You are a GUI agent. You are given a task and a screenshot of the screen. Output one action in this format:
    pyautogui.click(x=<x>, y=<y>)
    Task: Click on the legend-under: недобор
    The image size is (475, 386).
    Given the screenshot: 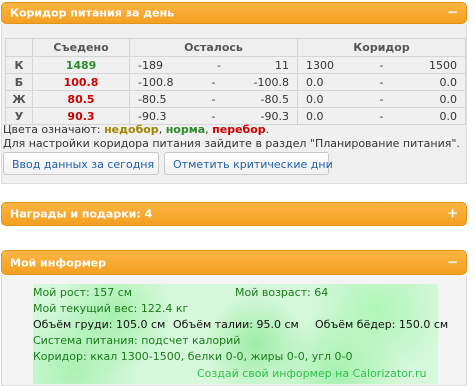 What is the action you would take?
    pyautogui.click(x=131, y=129)
    